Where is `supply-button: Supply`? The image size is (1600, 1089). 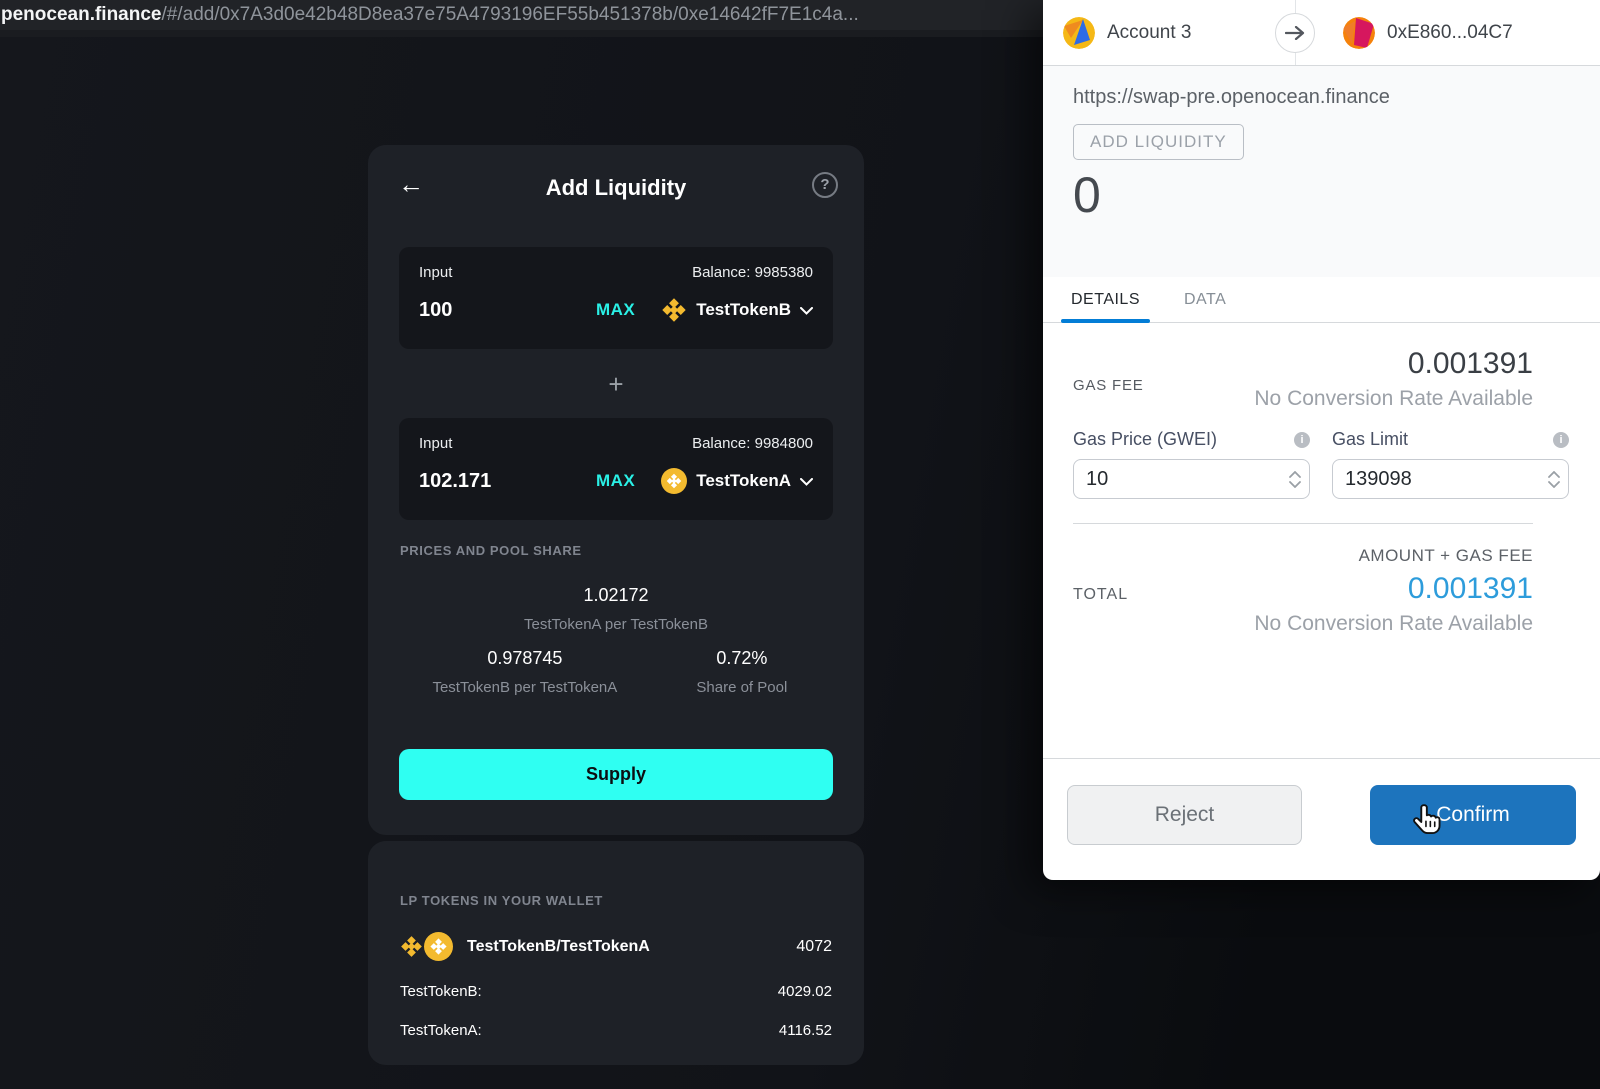 supply-button: Supply is located at coordinates (616, 774).